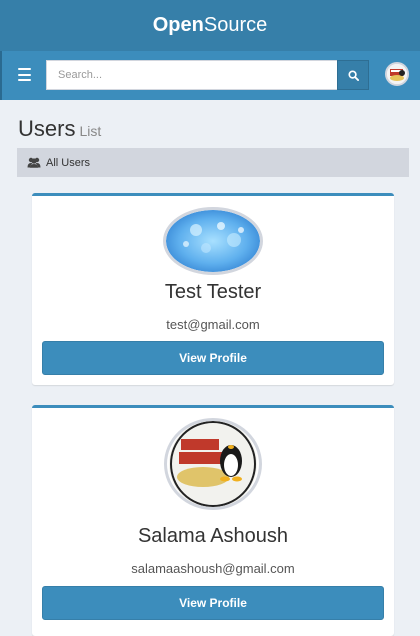 This screenshot has width=420, height=636. Describe the element at coordinates (24, 74) in the screenshot. I see `hamburger-icon` at that location.